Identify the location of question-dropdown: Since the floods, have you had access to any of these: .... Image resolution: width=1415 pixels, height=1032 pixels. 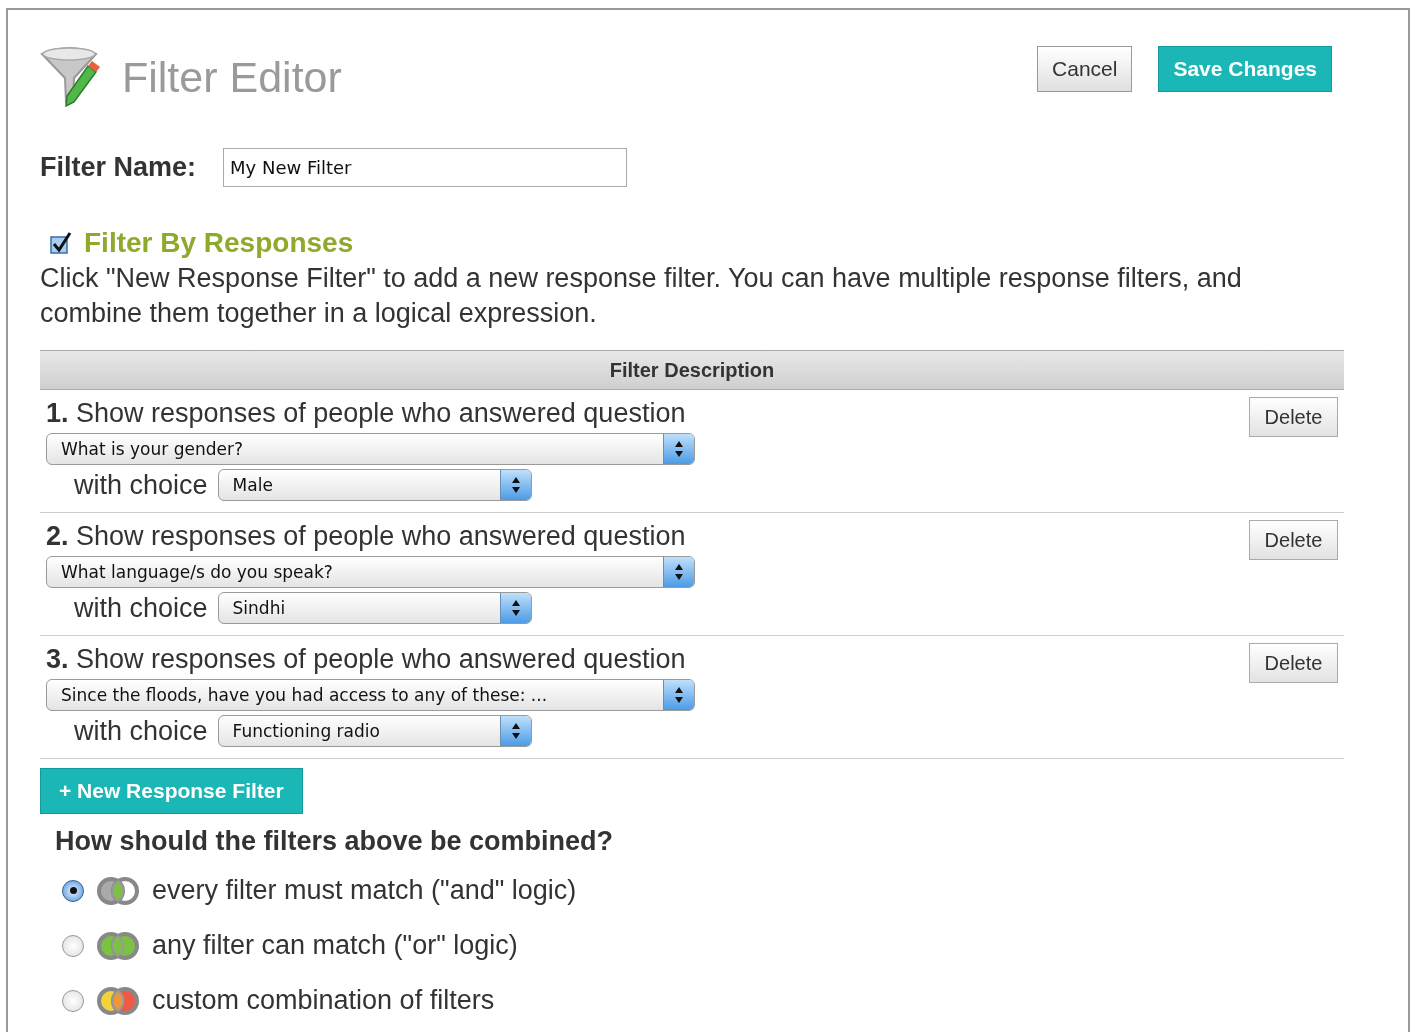
(370, 695).